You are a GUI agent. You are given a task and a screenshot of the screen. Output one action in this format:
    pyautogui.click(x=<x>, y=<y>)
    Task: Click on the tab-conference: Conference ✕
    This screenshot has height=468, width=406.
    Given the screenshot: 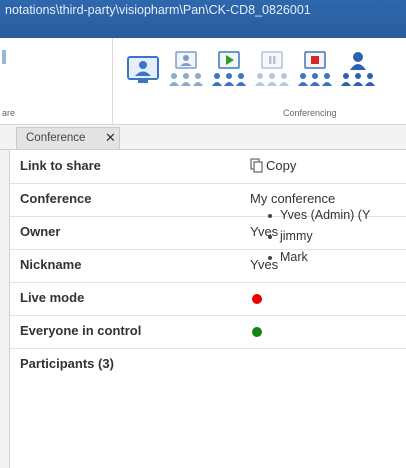 What is the action you would take?
    pyautogui.click(x=68, y=138)
    